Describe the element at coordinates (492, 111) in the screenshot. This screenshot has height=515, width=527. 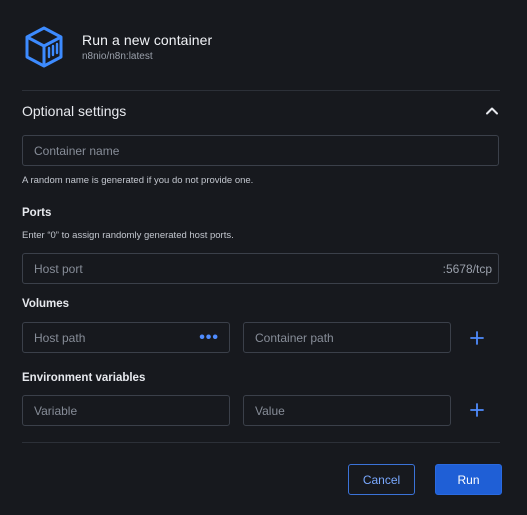
I see `chevron-up-icon` at that location.